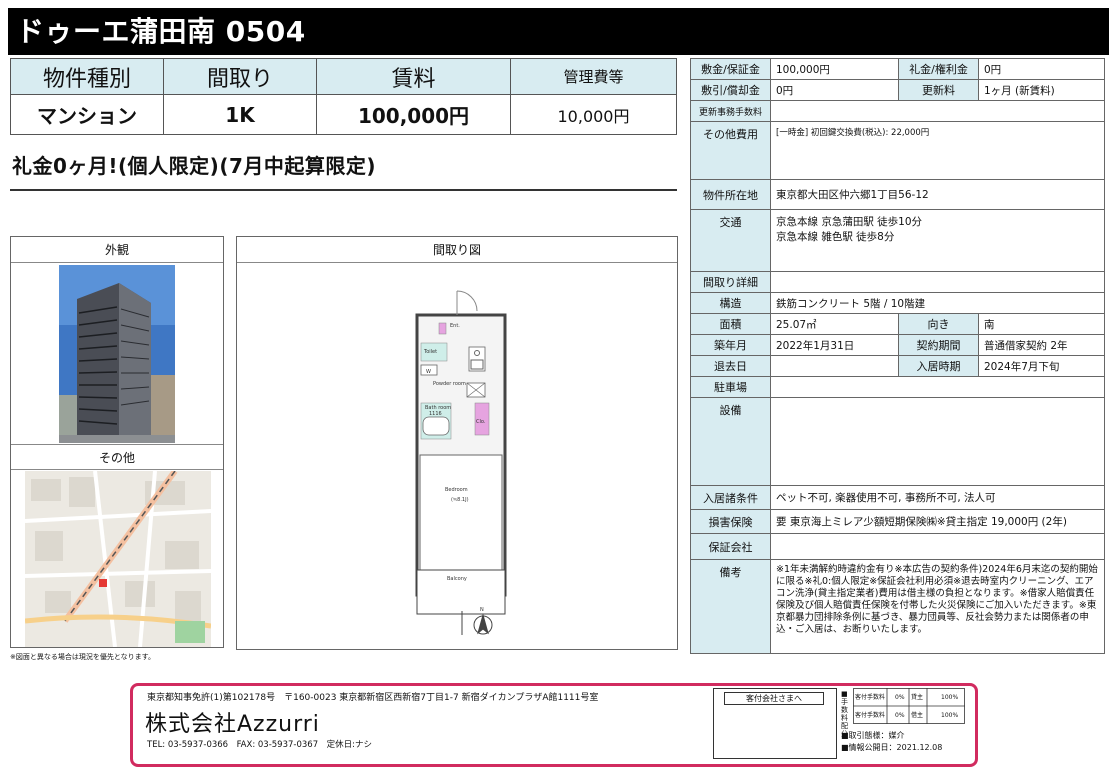  I want to click on fee-cell-1: 客付手数料, so click(870, 697).